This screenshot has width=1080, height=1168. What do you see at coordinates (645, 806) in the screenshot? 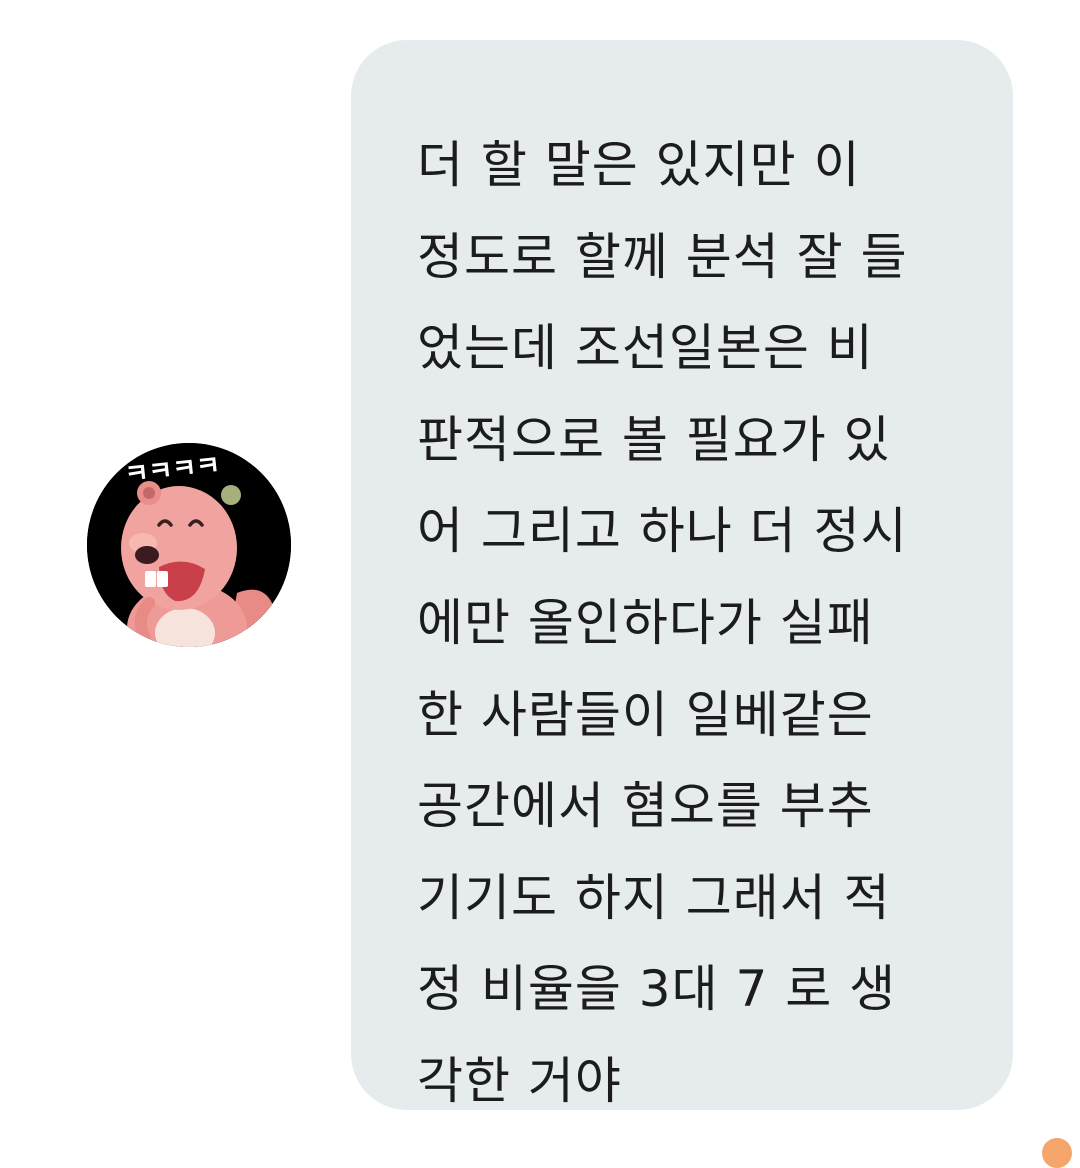
I see `message-line: 공간에서 혐오를 부추` at bounding box center [645, 806].